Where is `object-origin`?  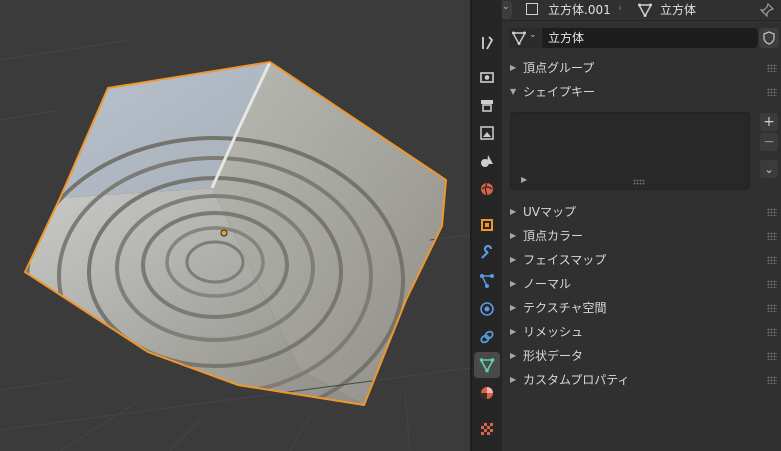
object-origin is located at coordinates (224, 233).